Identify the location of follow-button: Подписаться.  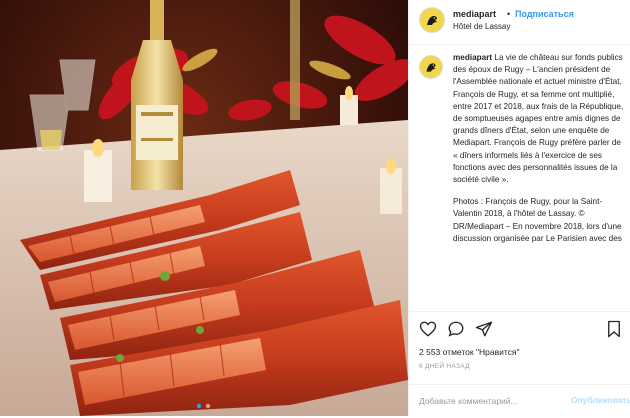
(544, 14).